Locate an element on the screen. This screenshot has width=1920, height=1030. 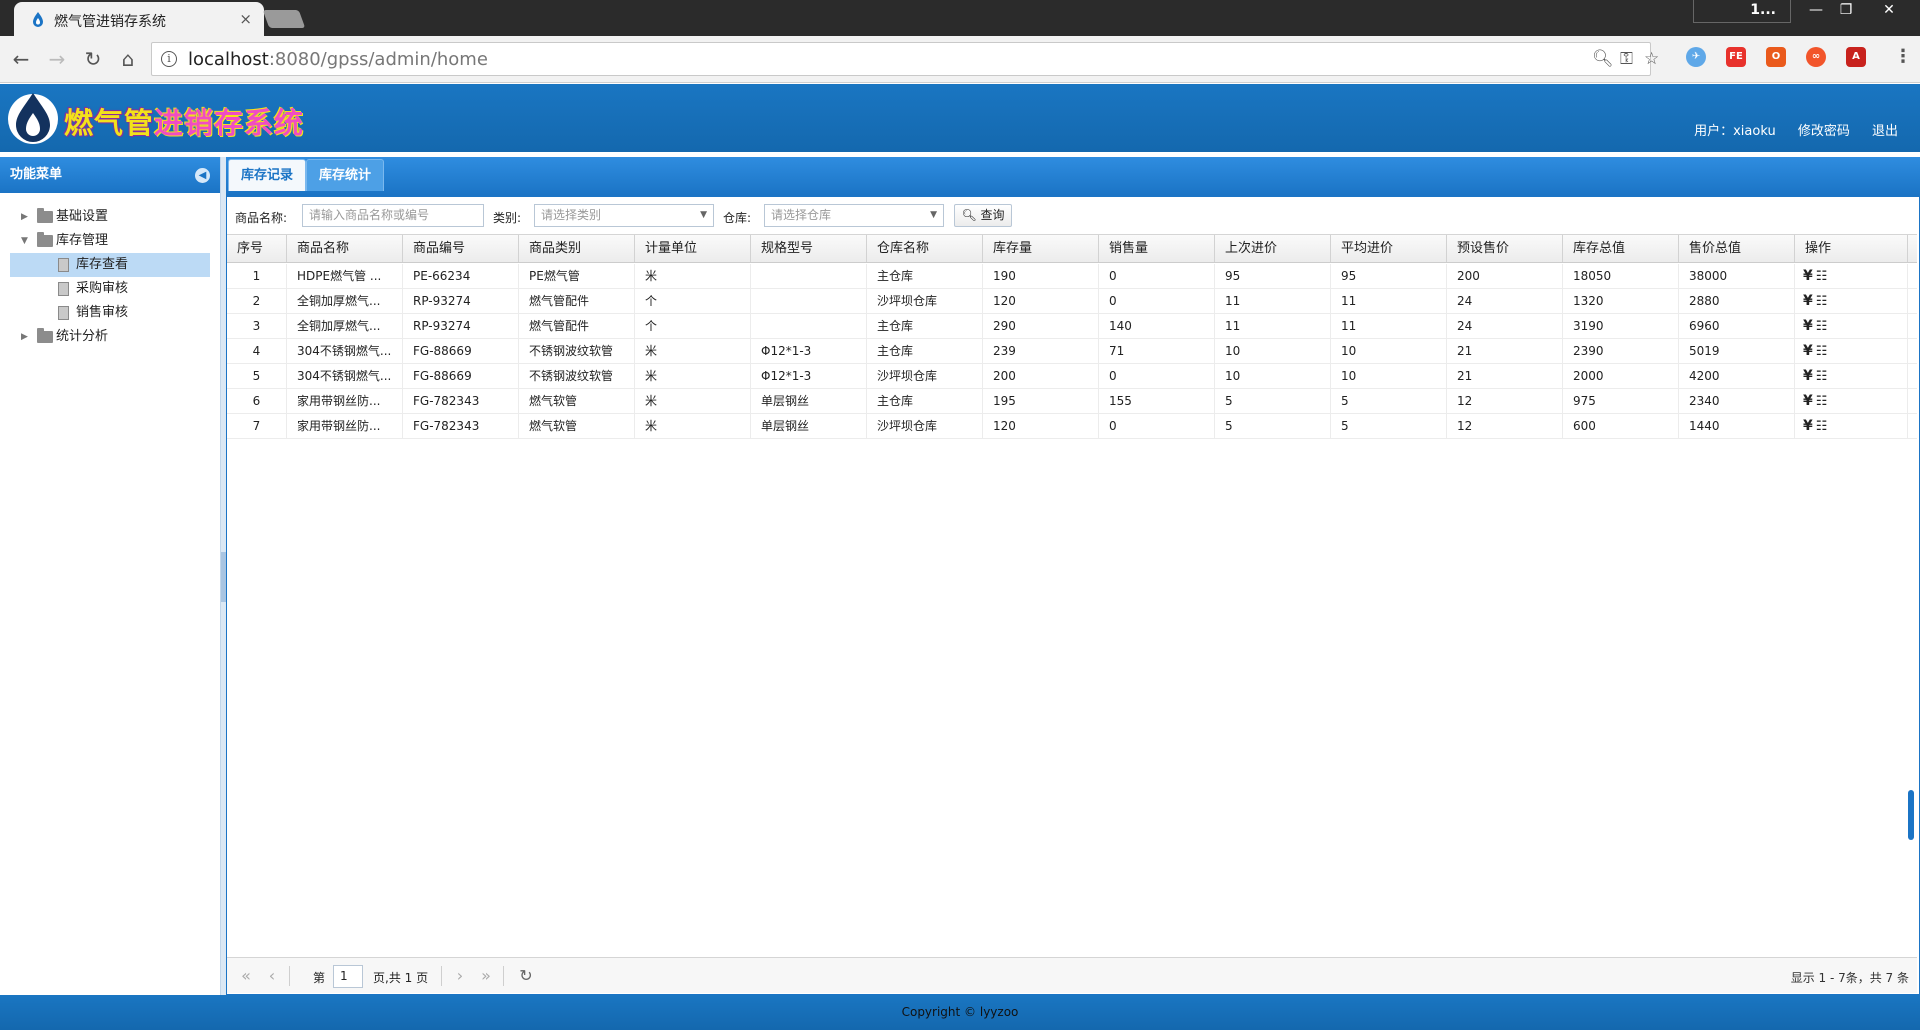
sidebar-item-statistics: ▶ 统计分析 is located at coordinates (110, 337).